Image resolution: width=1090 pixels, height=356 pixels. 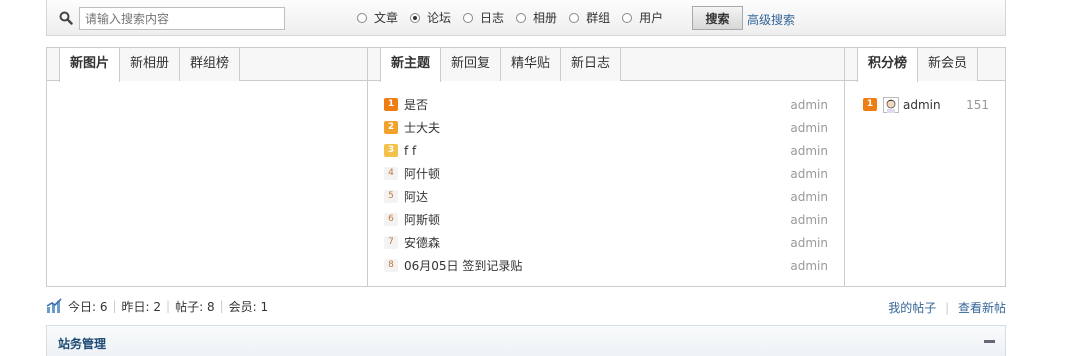 I want to click on member-name: admin, so click(x=922, y=105).